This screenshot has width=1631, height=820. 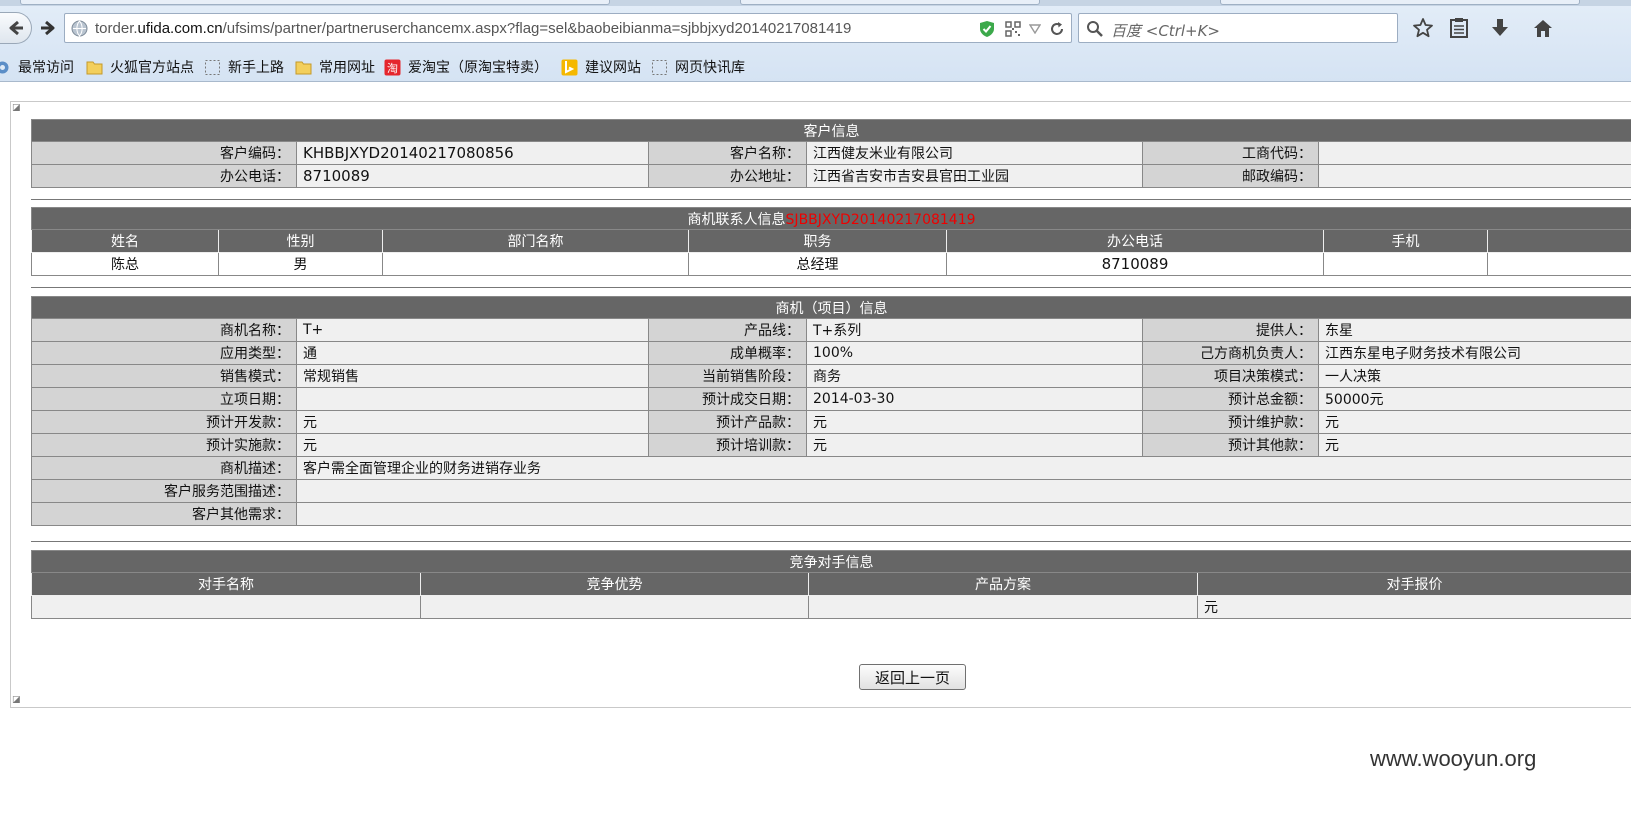 What do you see at coordinates (1414, 607) in the screenshot?
I see `competitor-quote: 元` at bounding box center [1414, 607].